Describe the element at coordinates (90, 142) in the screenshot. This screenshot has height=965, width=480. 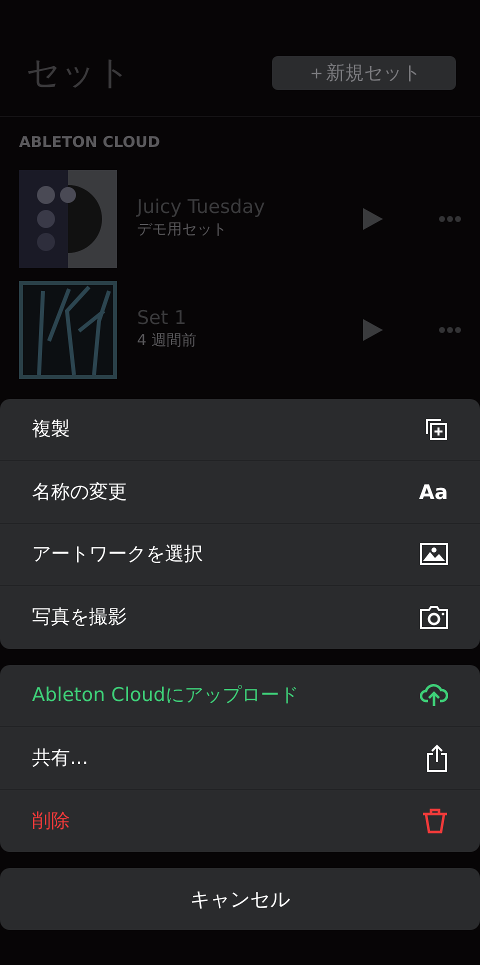
I see `section-heading: ABLETON CLOUD` at that location.